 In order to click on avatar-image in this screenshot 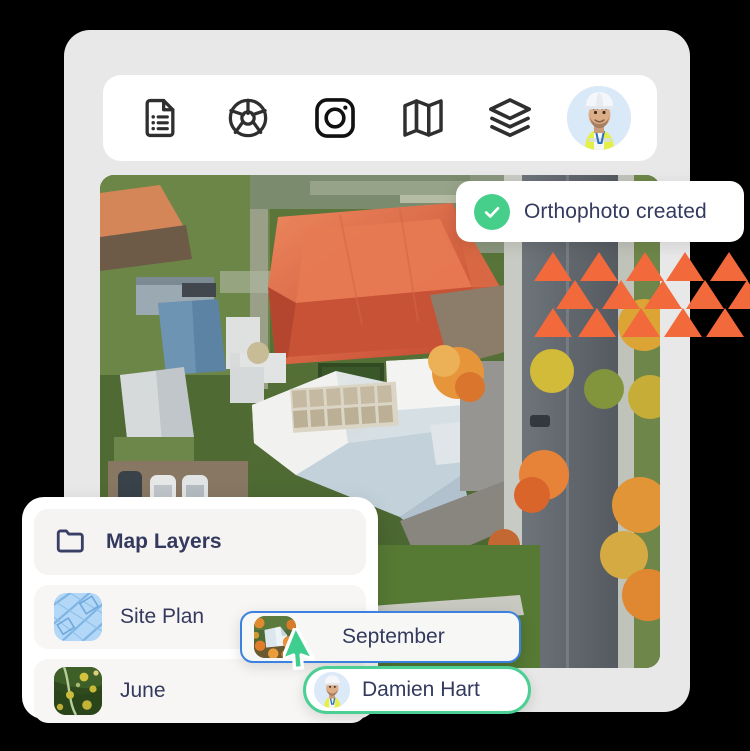, I will do `click(598, 118)`.